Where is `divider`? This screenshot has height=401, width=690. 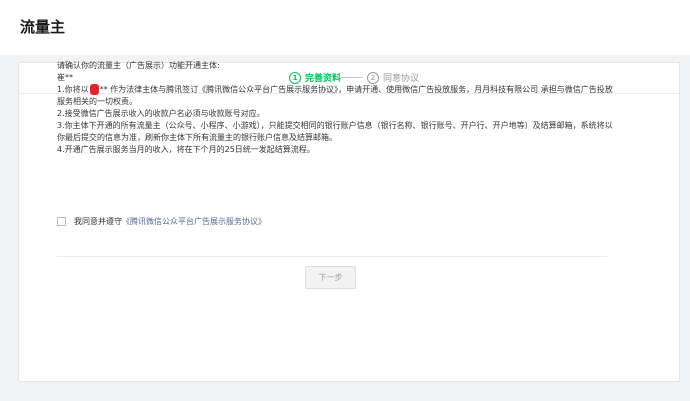 divider is located at coordinates (332, 256).